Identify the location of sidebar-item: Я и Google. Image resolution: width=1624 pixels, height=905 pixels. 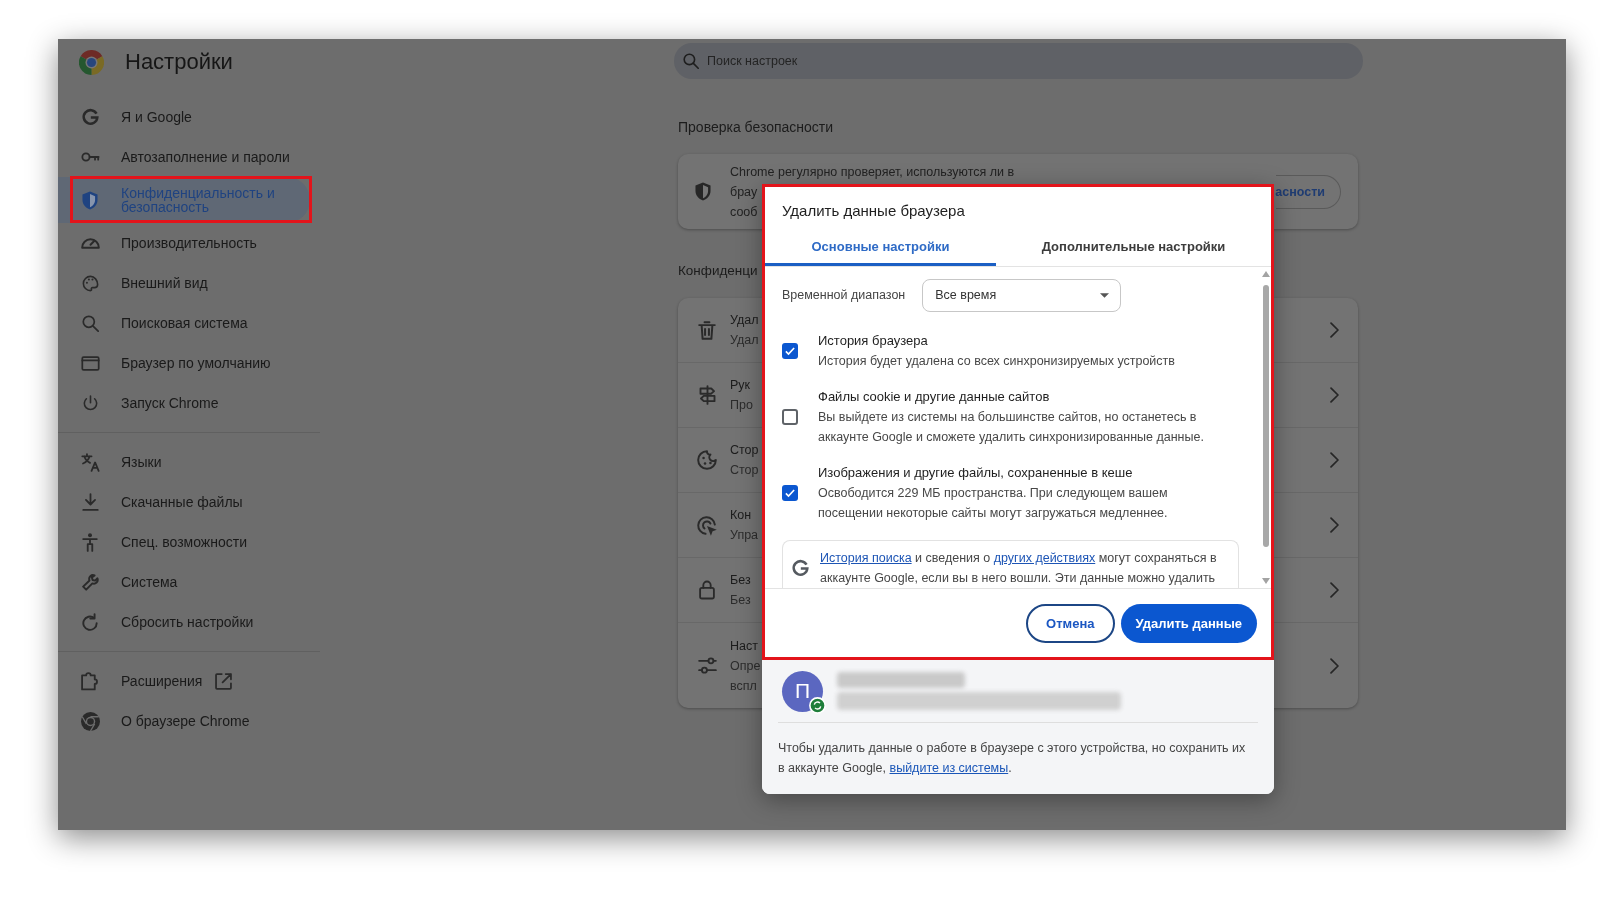
(184, 117).